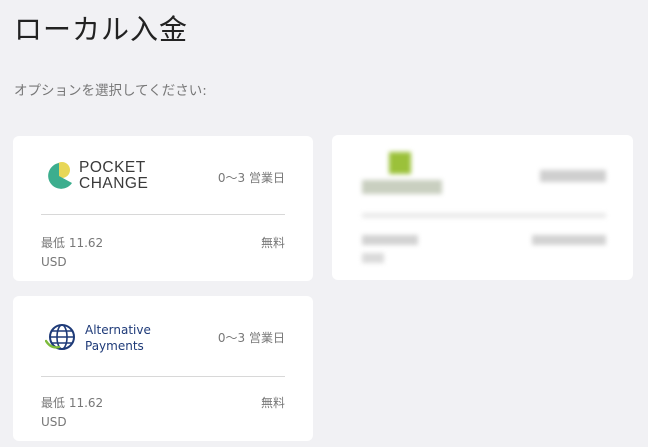  What do you see at coordinates (114, 346) in the screenshot?
I see `alternative-payments-wordmark-line2: Payments` at bounding box center [114, 346].